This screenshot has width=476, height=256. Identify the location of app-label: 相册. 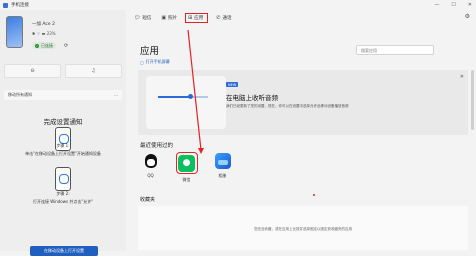
(222, 175).